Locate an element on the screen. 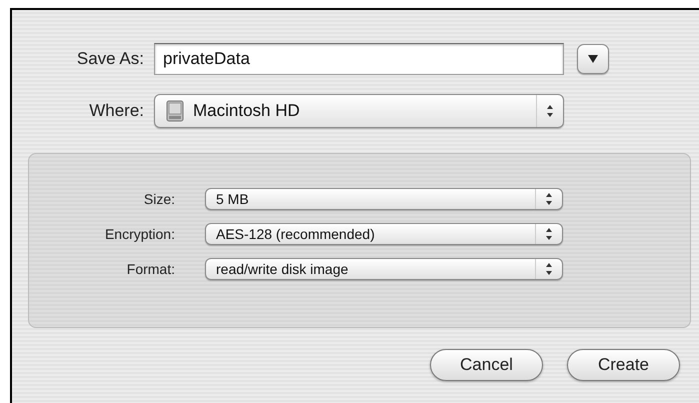 This screenshot has height=403, width=699. hard-drive-icon is located at coordinates (175, 111).